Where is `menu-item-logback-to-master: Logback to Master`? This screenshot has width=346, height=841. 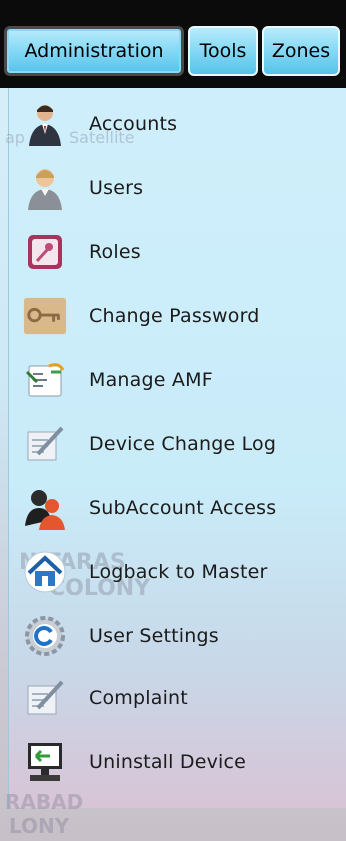 menu-item-logback-to-master: Logback to Master is located at coordinates (177, 572).